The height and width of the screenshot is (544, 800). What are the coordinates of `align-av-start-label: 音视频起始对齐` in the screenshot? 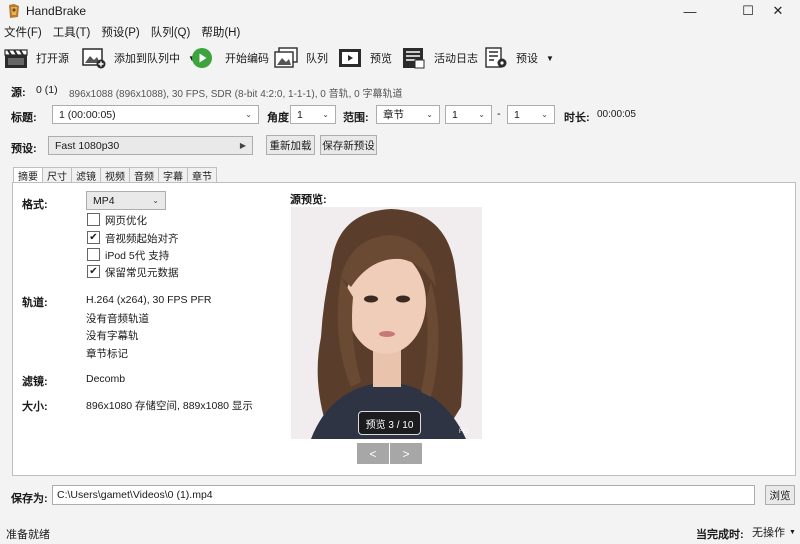 It's located at (142, 239).